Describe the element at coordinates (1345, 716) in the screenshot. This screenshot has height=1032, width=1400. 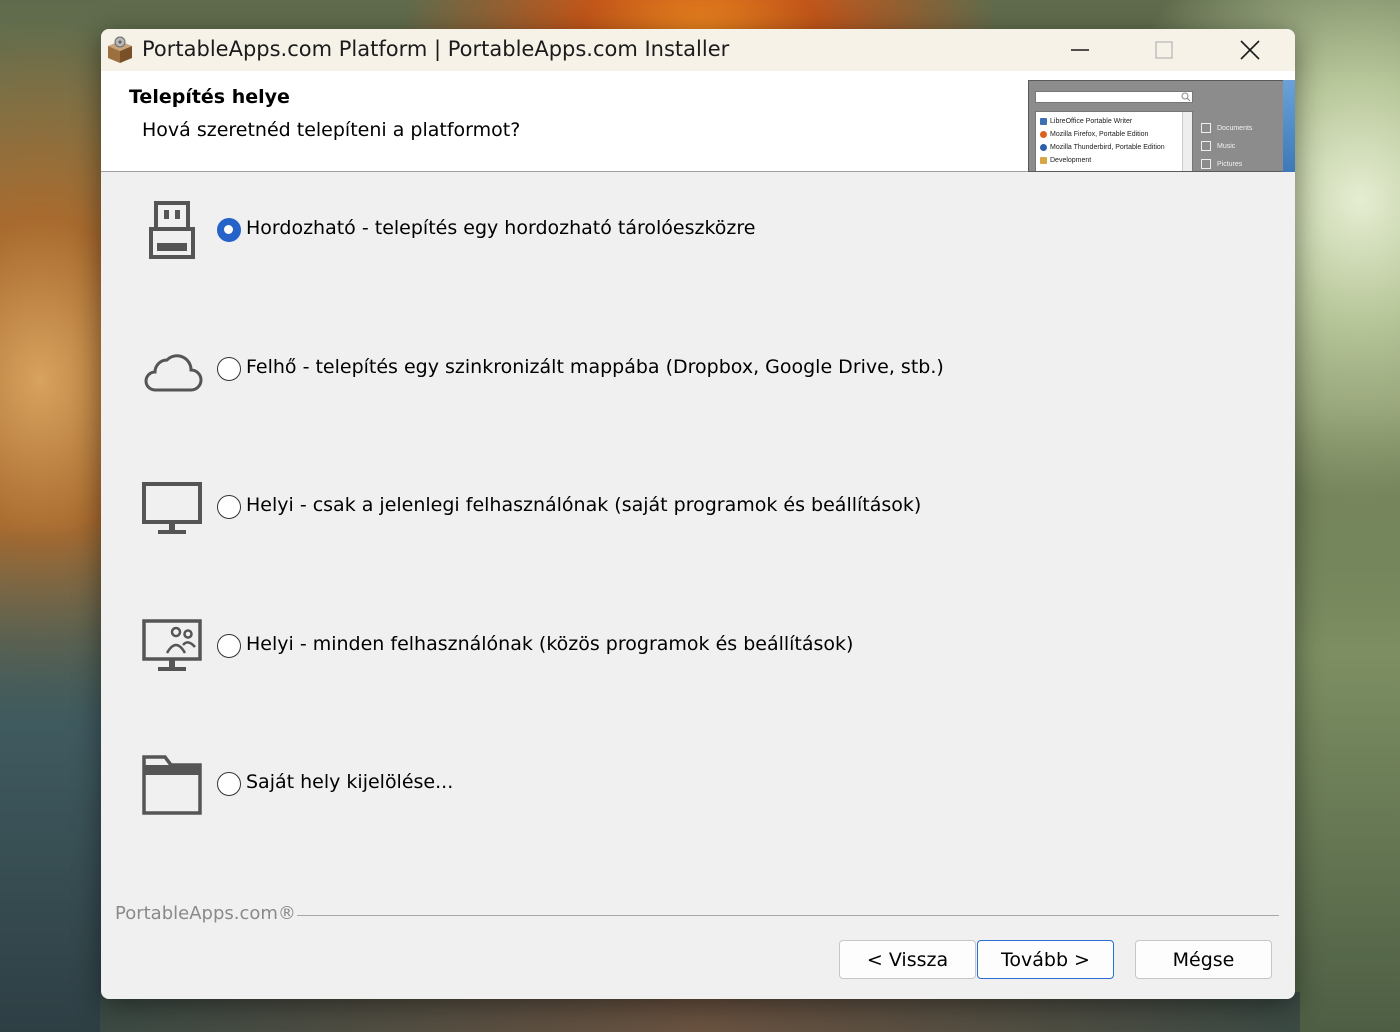
I see `wallpaper-right` at that location.